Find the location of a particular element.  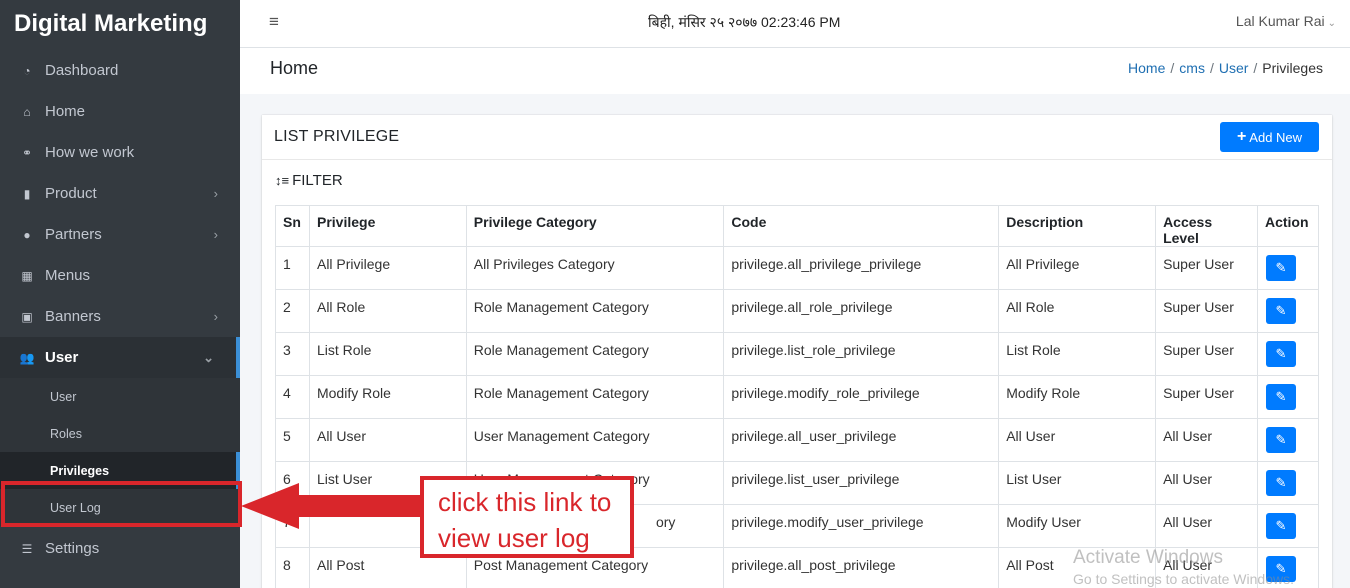

users-icon: 👥 is located at coordinates (27, 357).